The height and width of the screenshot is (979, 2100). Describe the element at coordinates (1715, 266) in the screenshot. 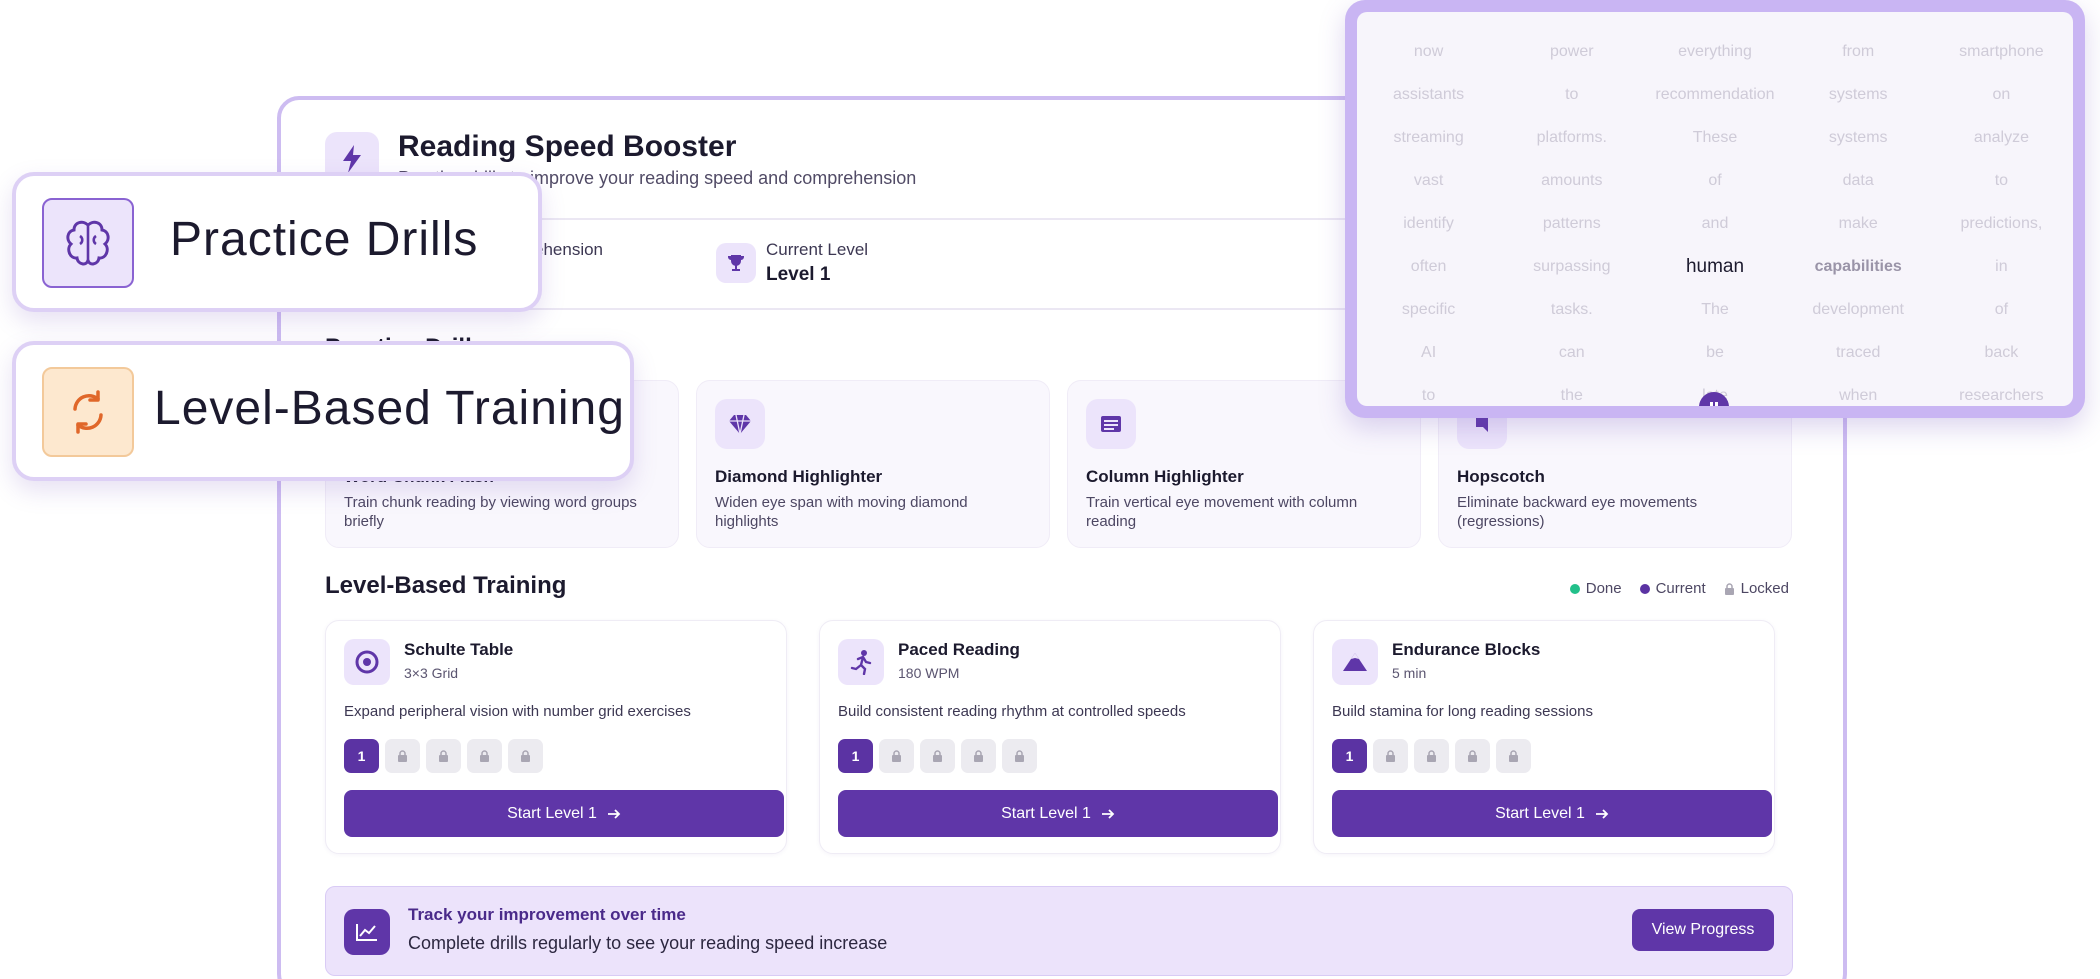

I see `reader-word: human` at that location.